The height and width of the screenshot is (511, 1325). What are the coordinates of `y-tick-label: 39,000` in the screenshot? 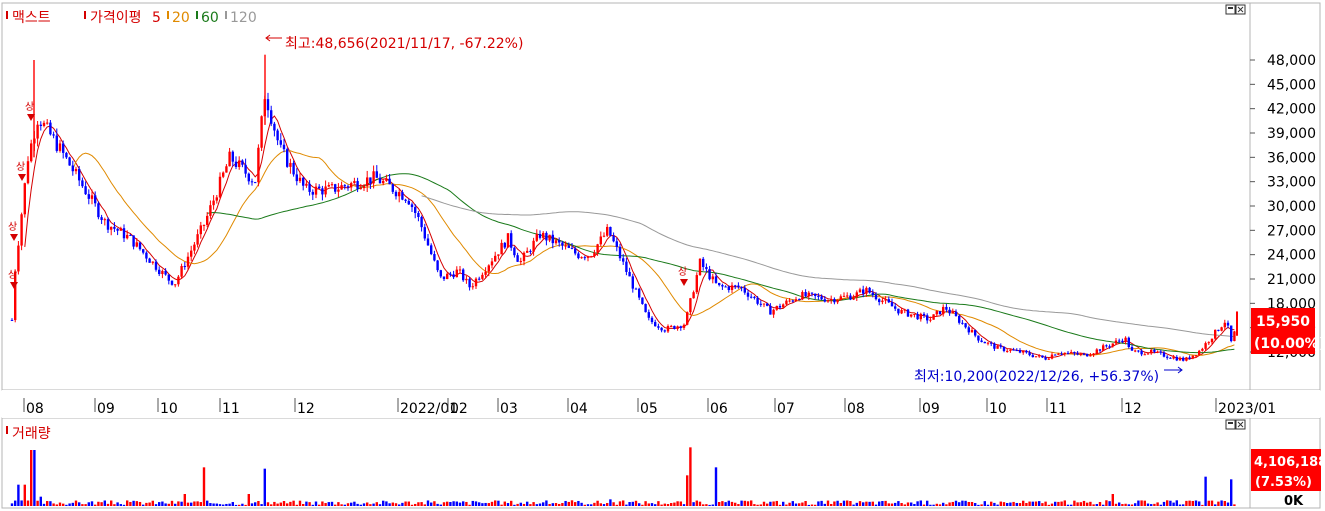 It's located at (1291, 134).